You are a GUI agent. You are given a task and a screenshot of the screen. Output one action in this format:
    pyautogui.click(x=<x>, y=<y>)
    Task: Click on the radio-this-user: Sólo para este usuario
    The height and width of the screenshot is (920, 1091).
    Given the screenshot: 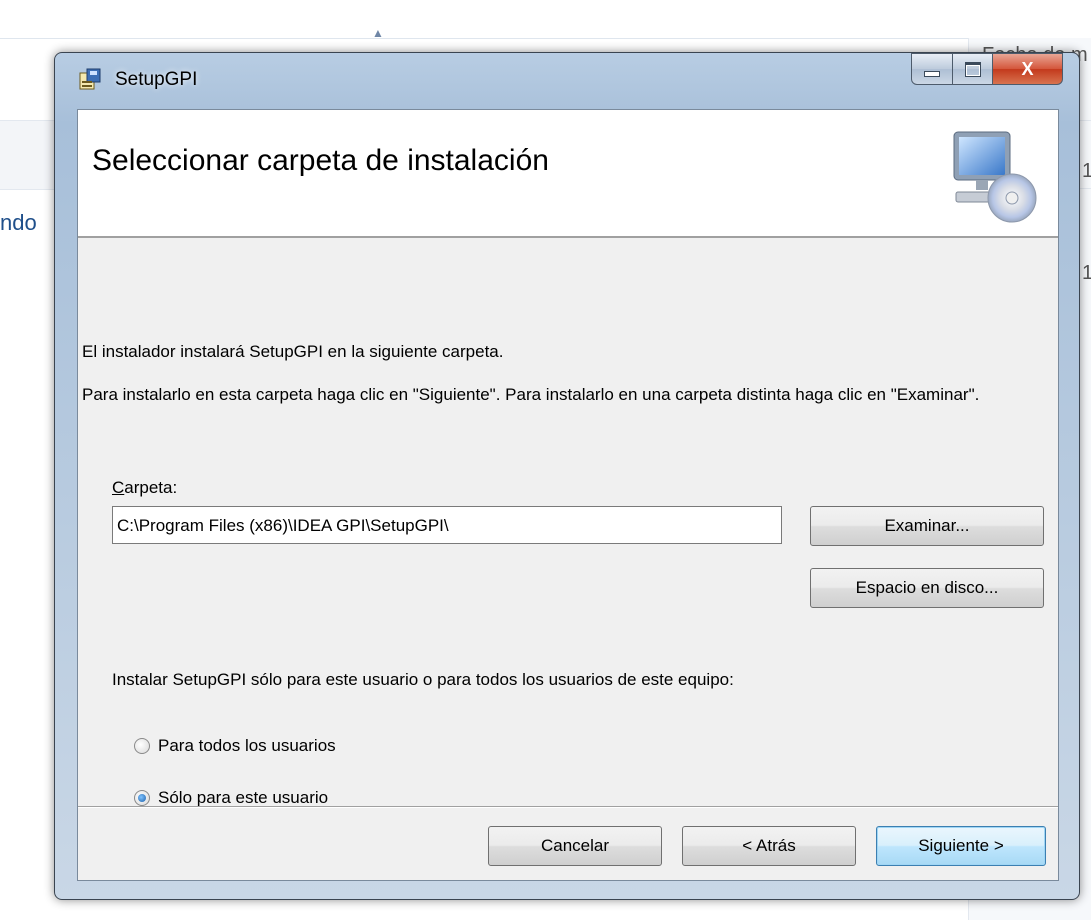 What is the action you would take?
    pyautogui.click(x=231, y=798)
    